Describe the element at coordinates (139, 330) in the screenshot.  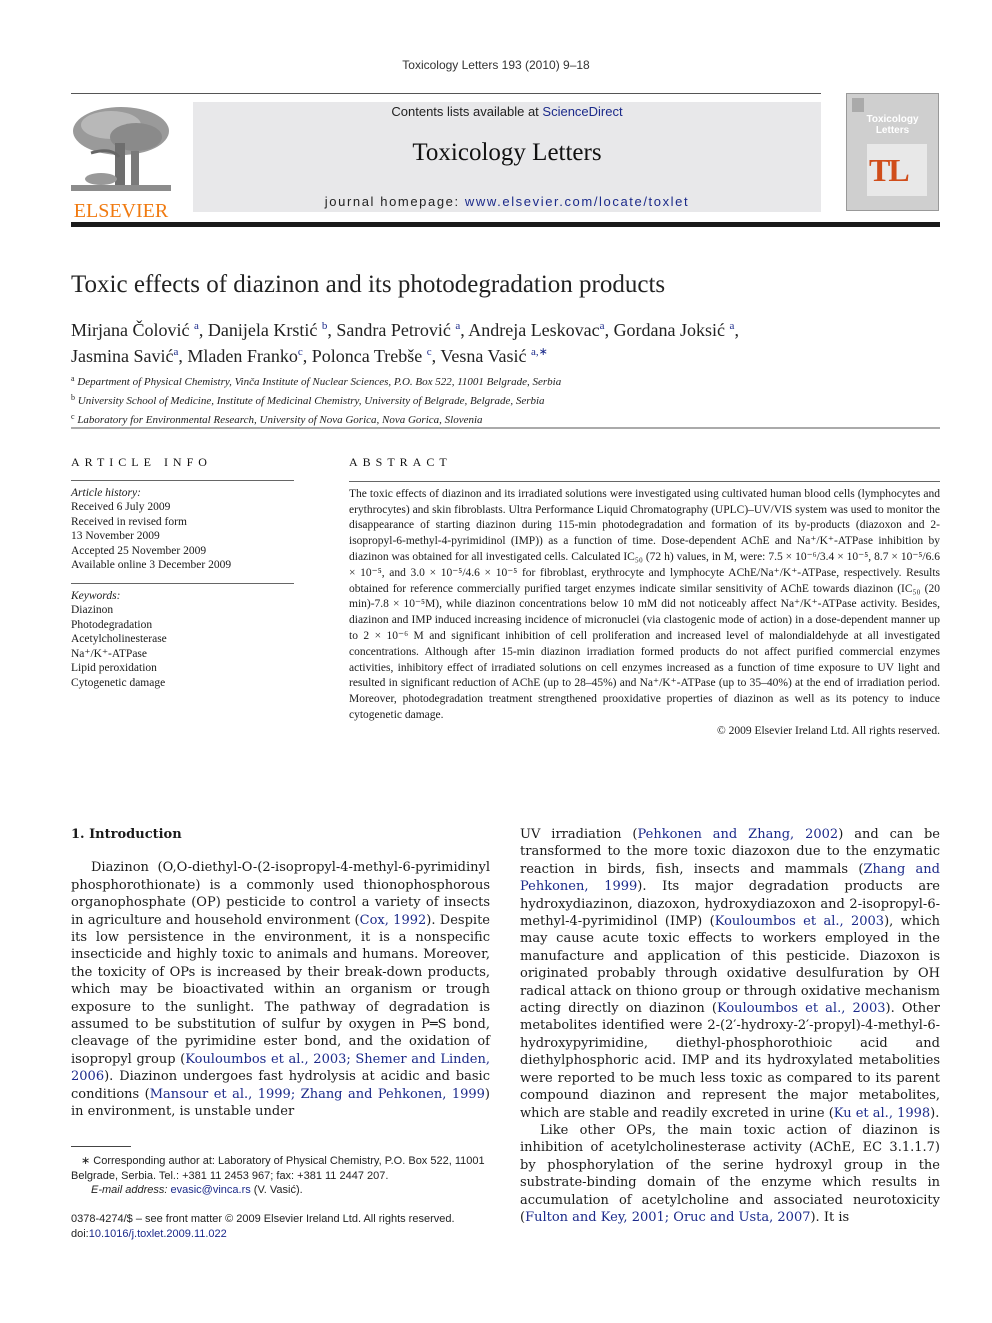
I see `author: Mirjana Čolović a,` at that location.